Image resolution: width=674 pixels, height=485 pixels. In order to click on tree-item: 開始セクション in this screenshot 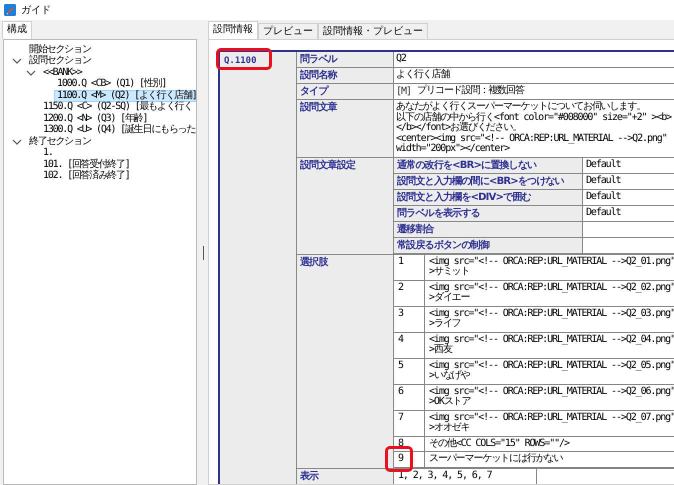, I will do `click(60, 50)`.